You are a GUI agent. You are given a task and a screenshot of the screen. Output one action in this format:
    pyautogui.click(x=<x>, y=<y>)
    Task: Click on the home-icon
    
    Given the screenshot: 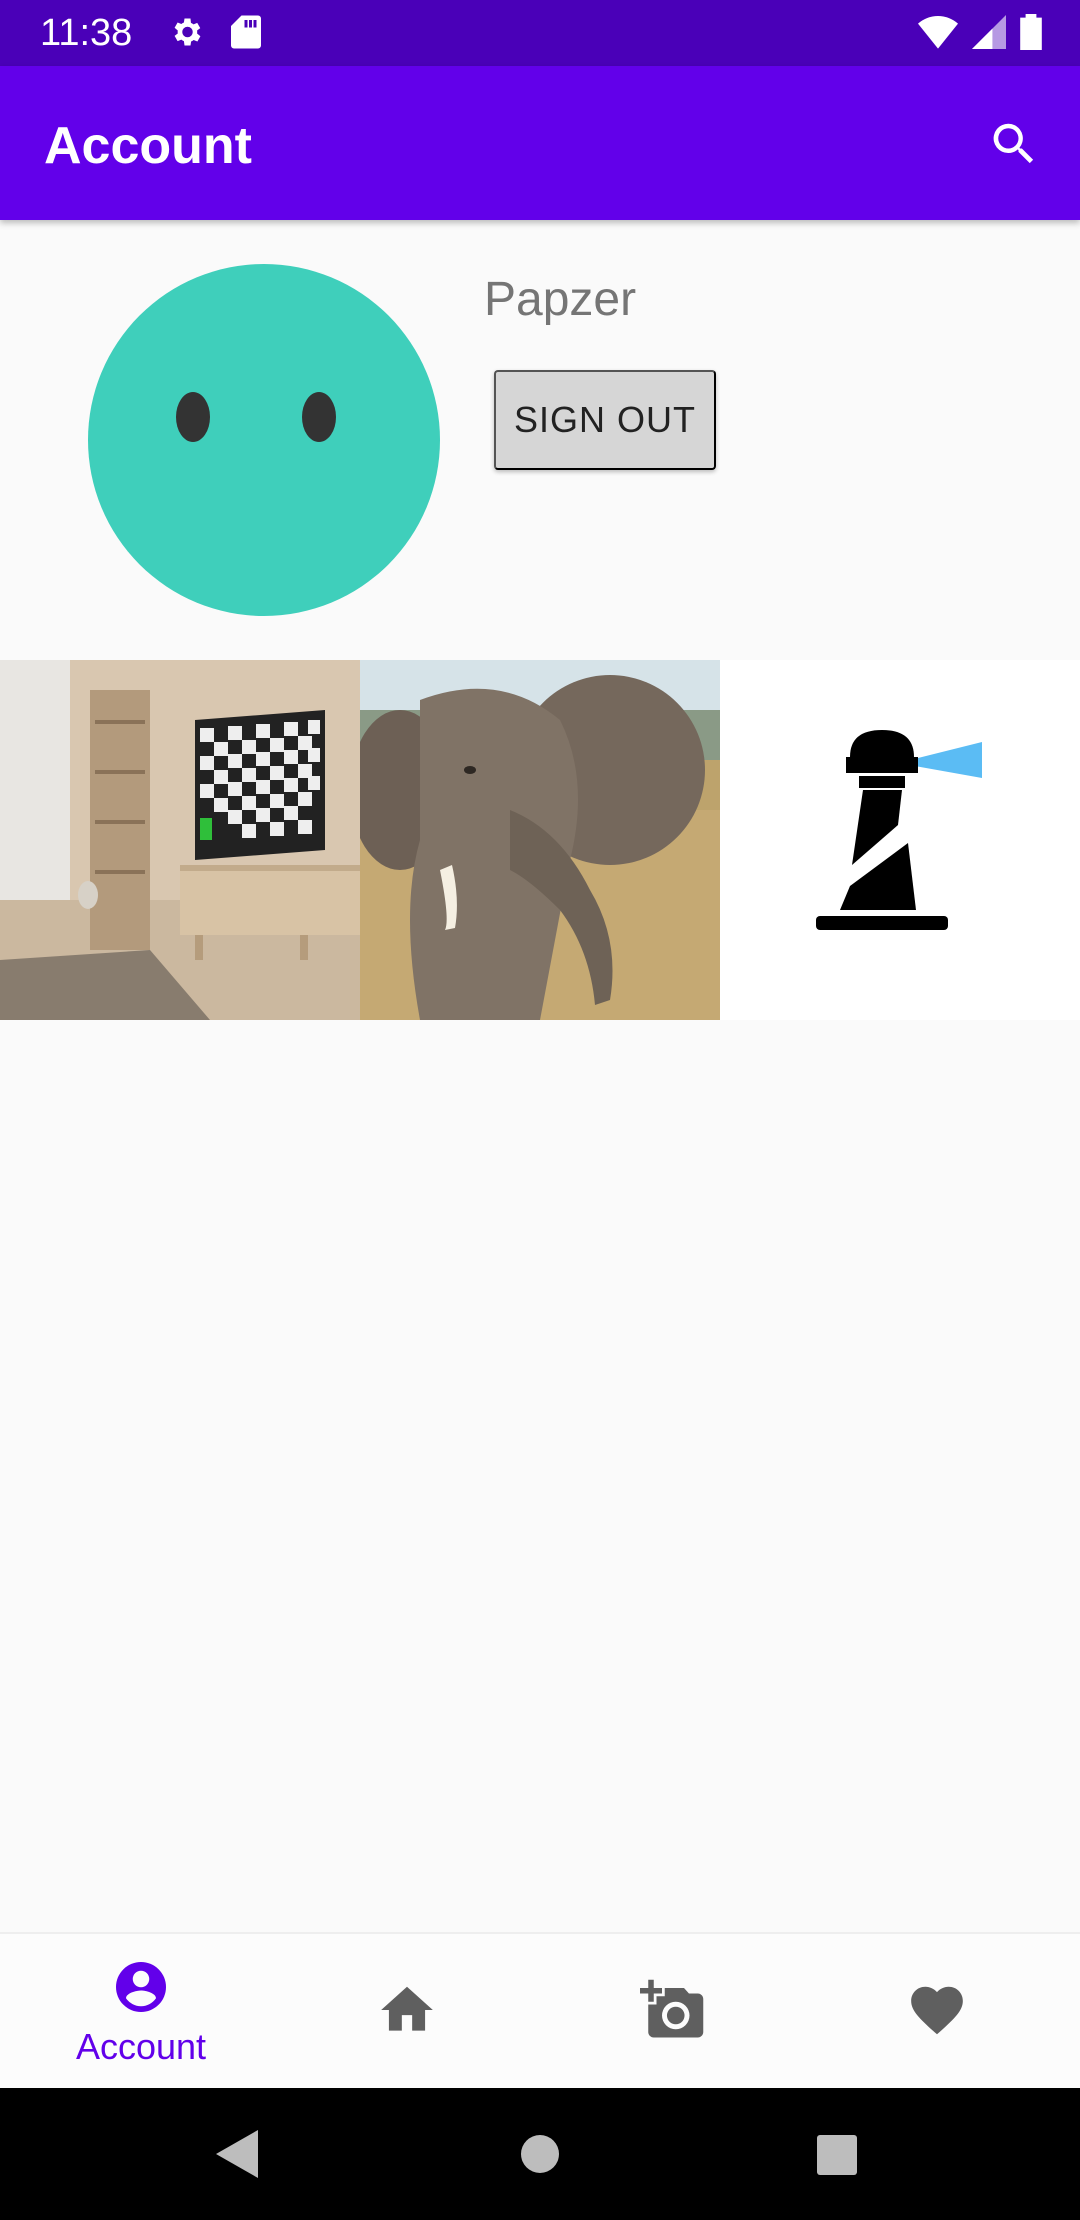 What is the action you would take?
    pyautogui.click(x=407, y=2012)
    